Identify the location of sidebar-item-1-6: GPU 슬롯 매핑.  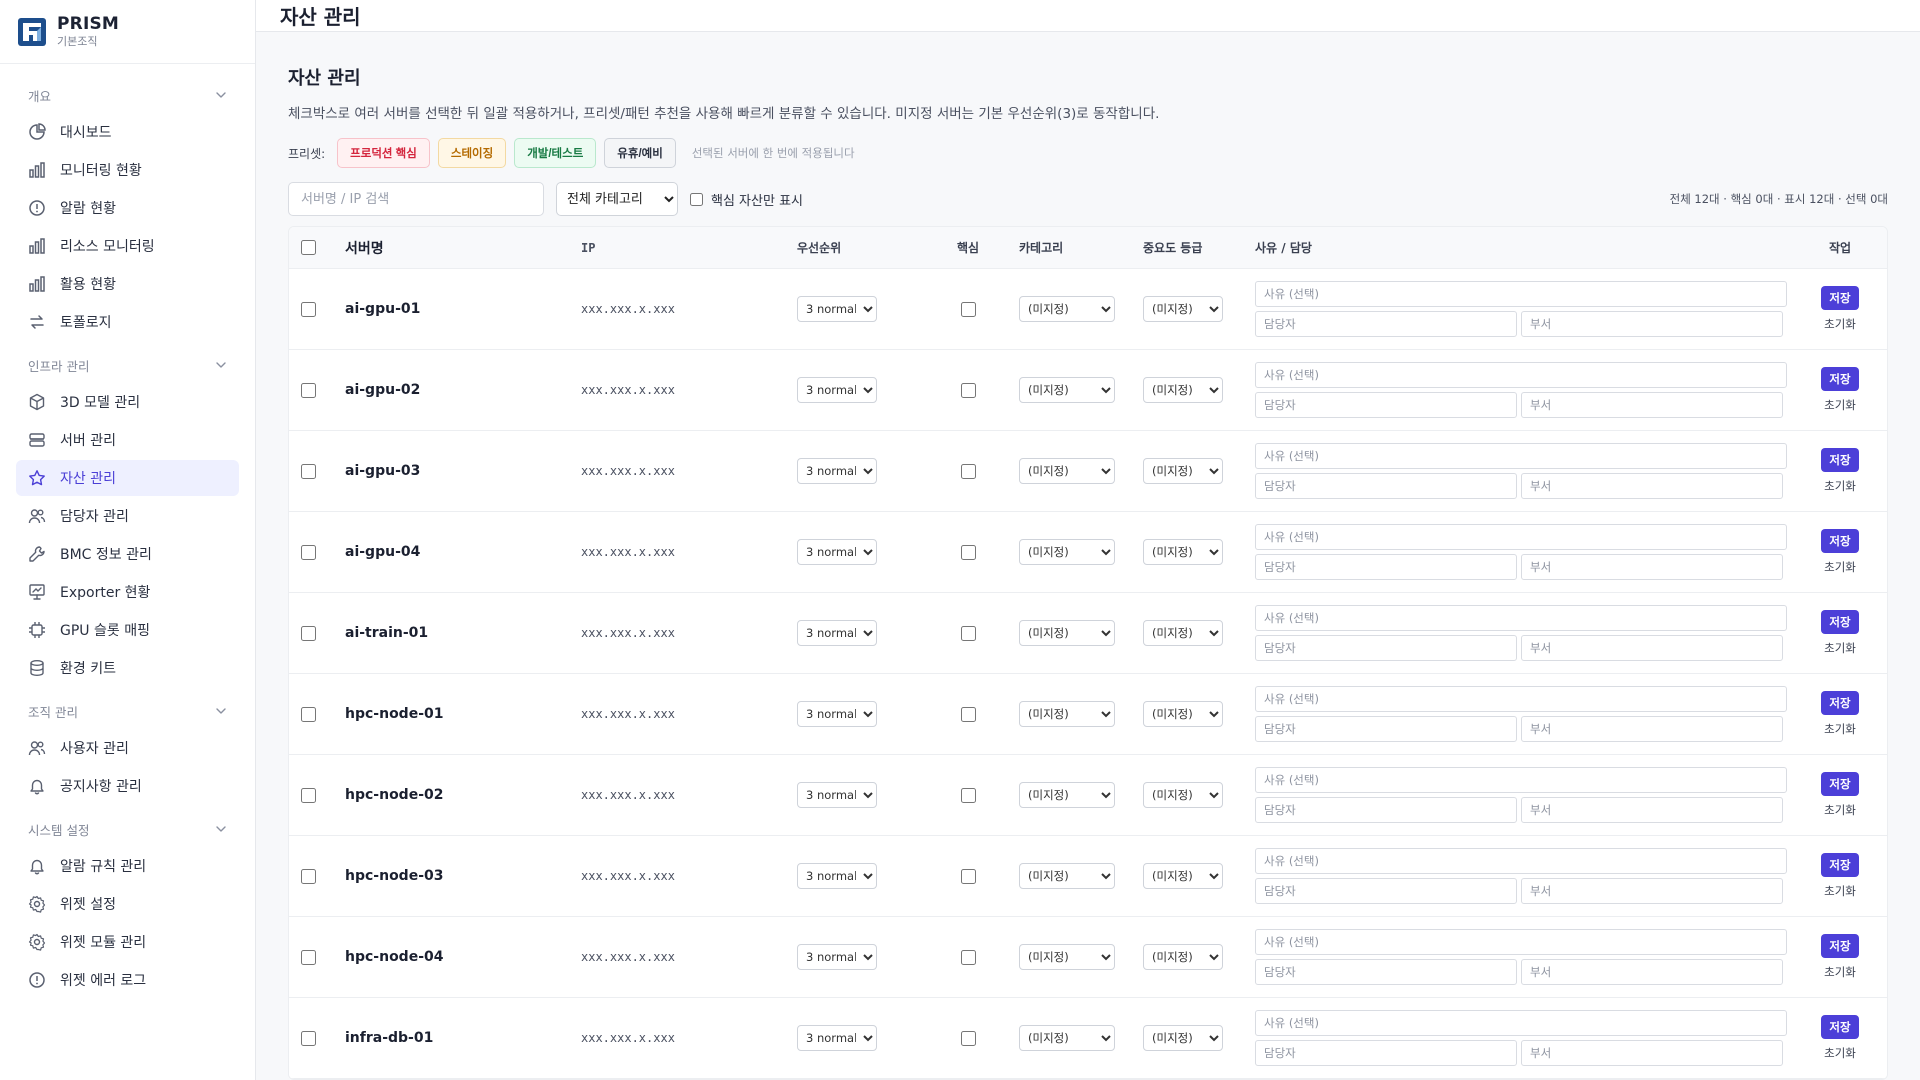
(127, 630).